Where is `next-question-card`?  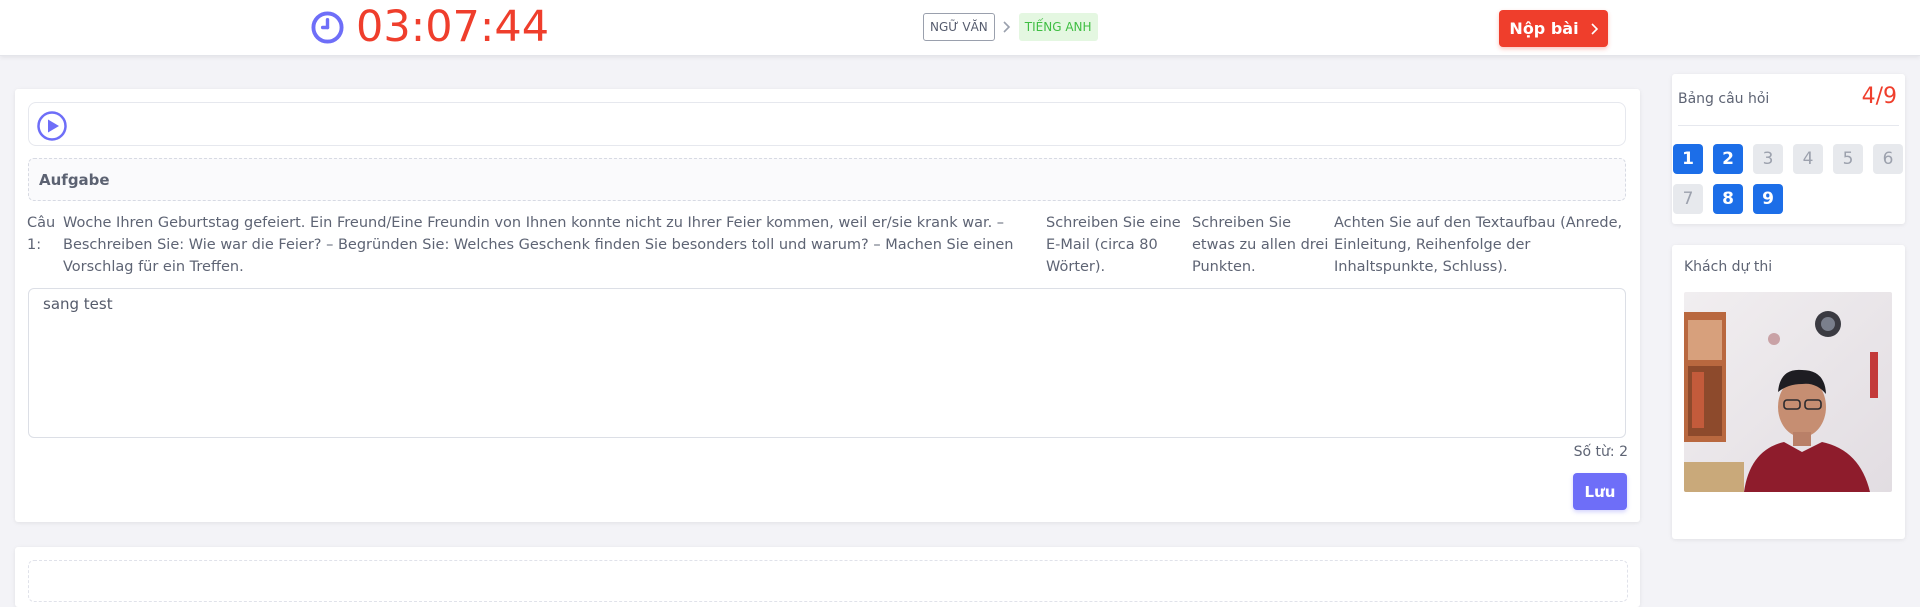
next-question-card is located at coordinates (827, 577).